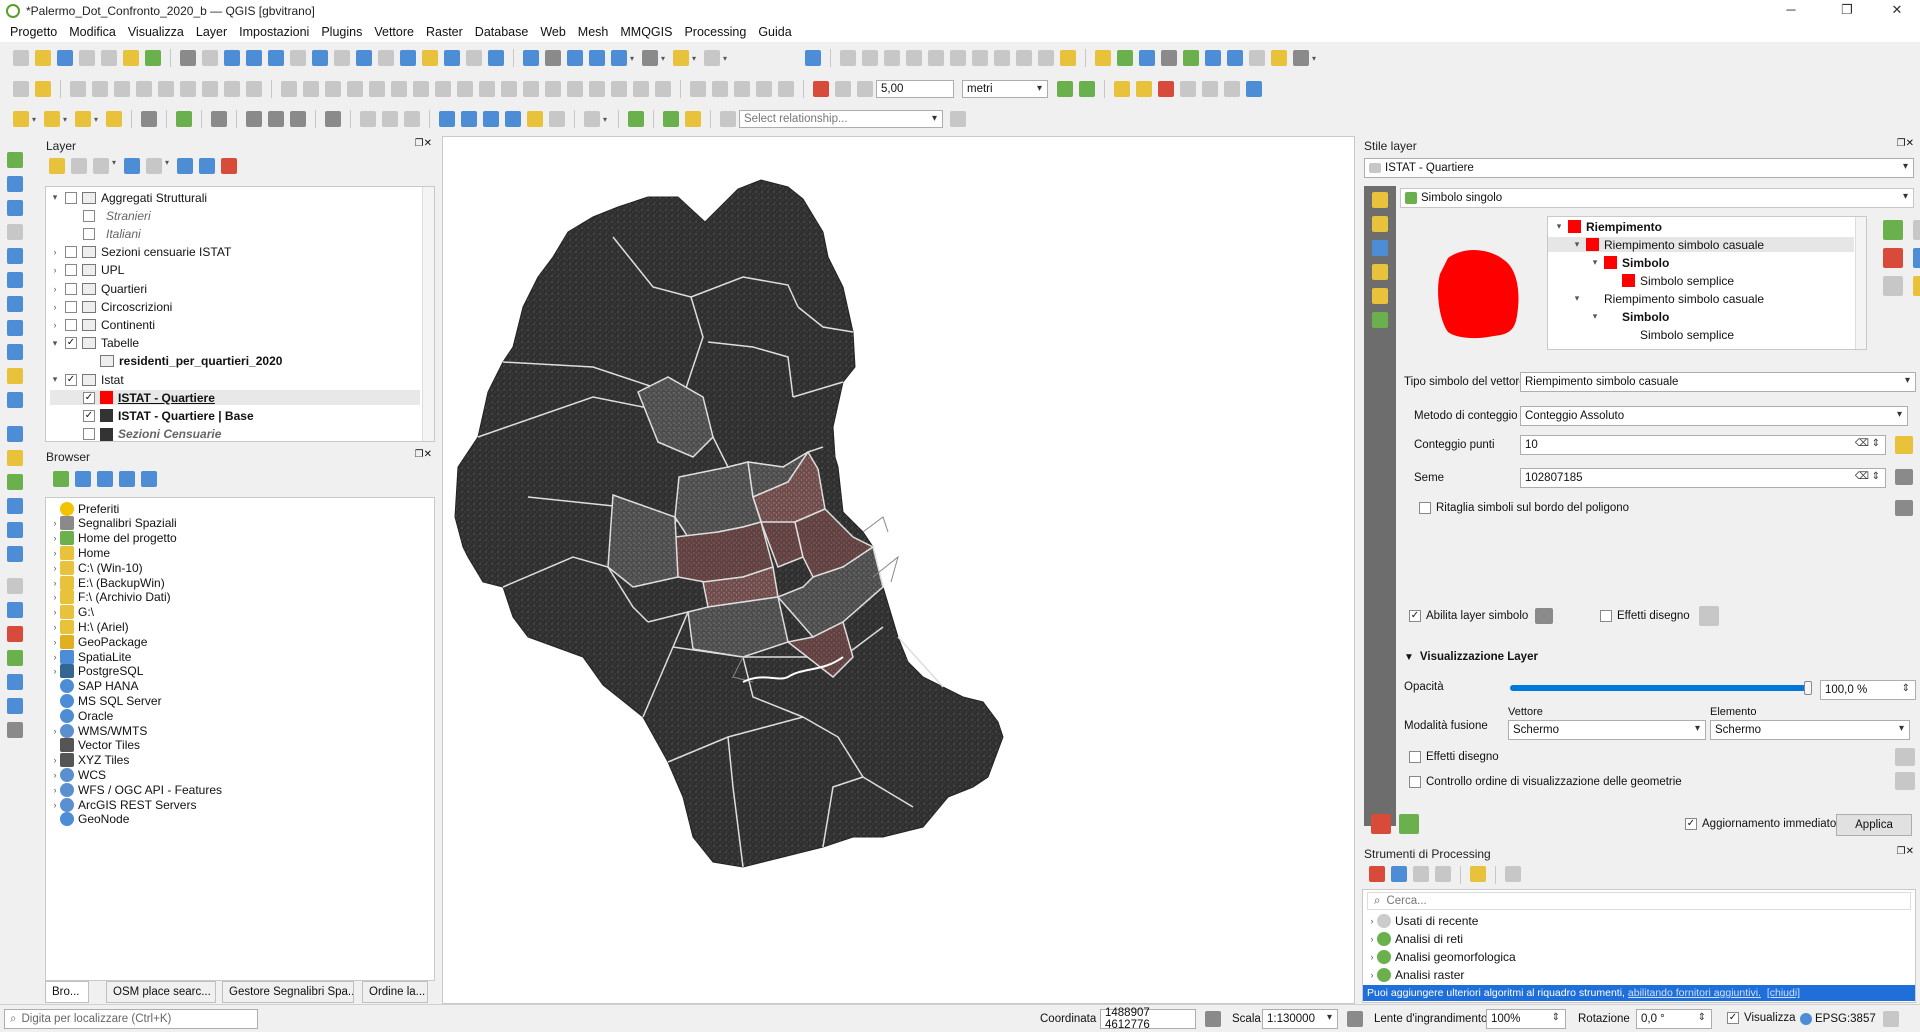 This screenshot has width=1920, height=1032. I want to click on count-method-select: Conteggio Assoluto ▾, so click(1714, 416).